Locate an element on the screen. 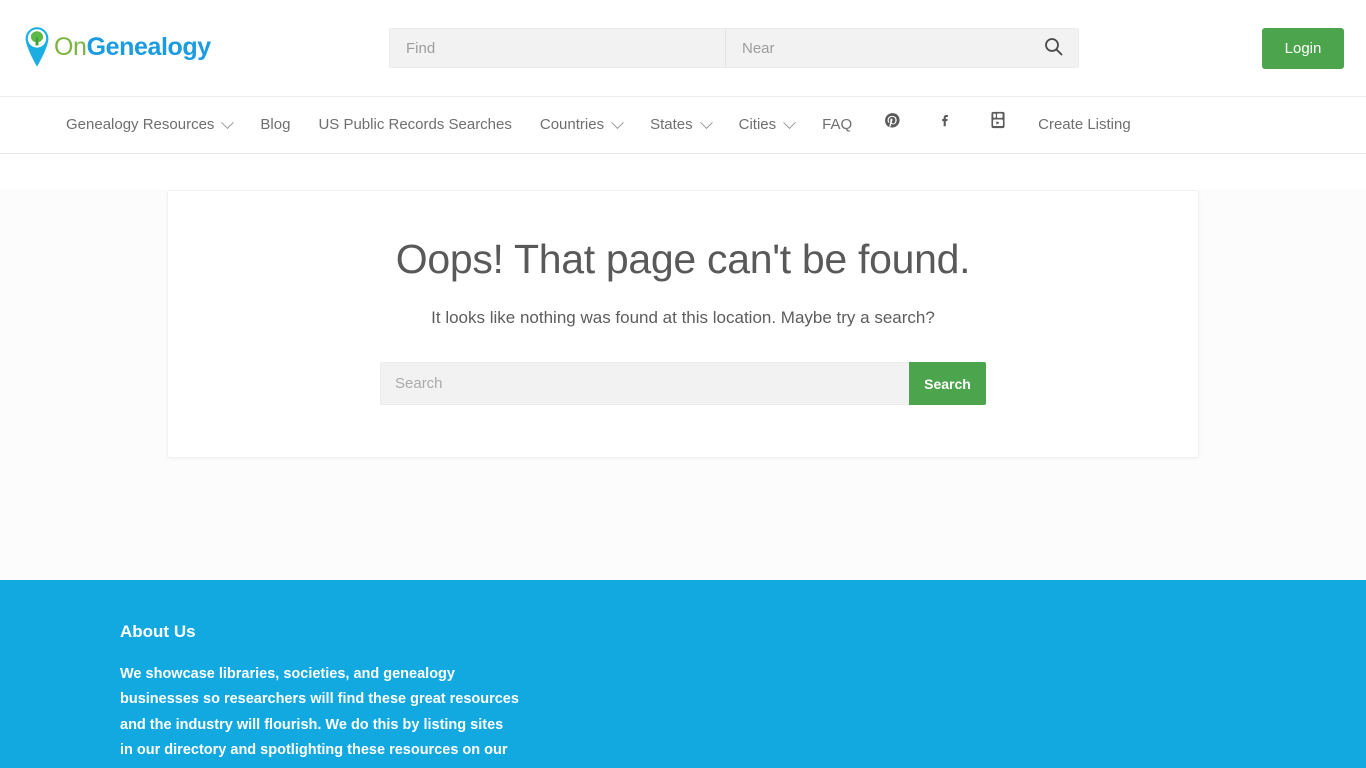  site-header: OnGenealogy Login is located at coordinates (683, 48).